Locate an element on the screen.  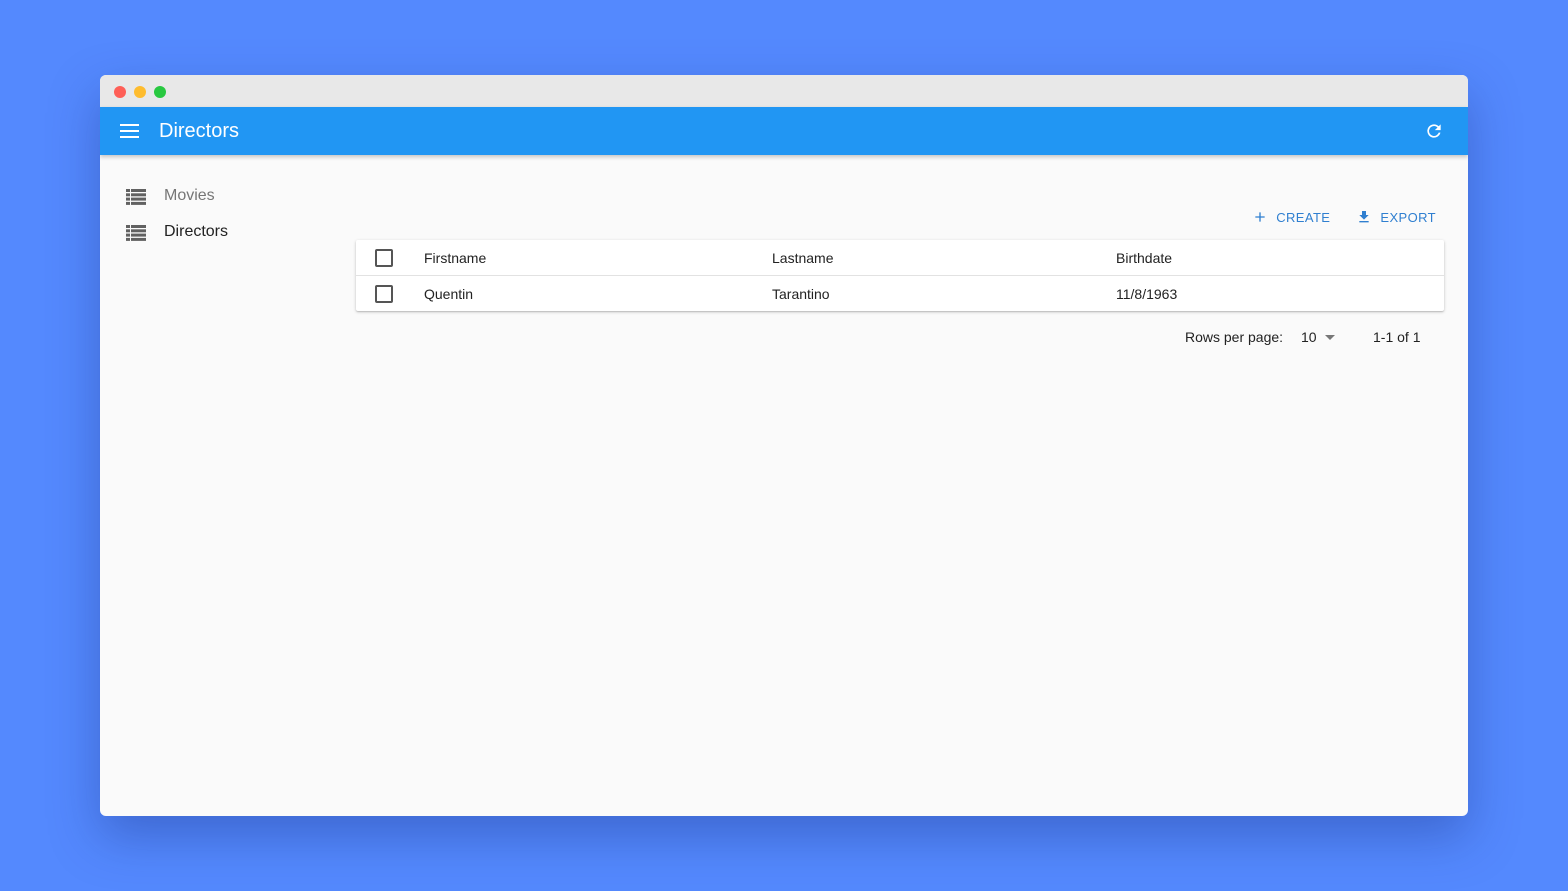
table-header-row: Firstname Lastname Birthdate is located at coordinates (900, 258).